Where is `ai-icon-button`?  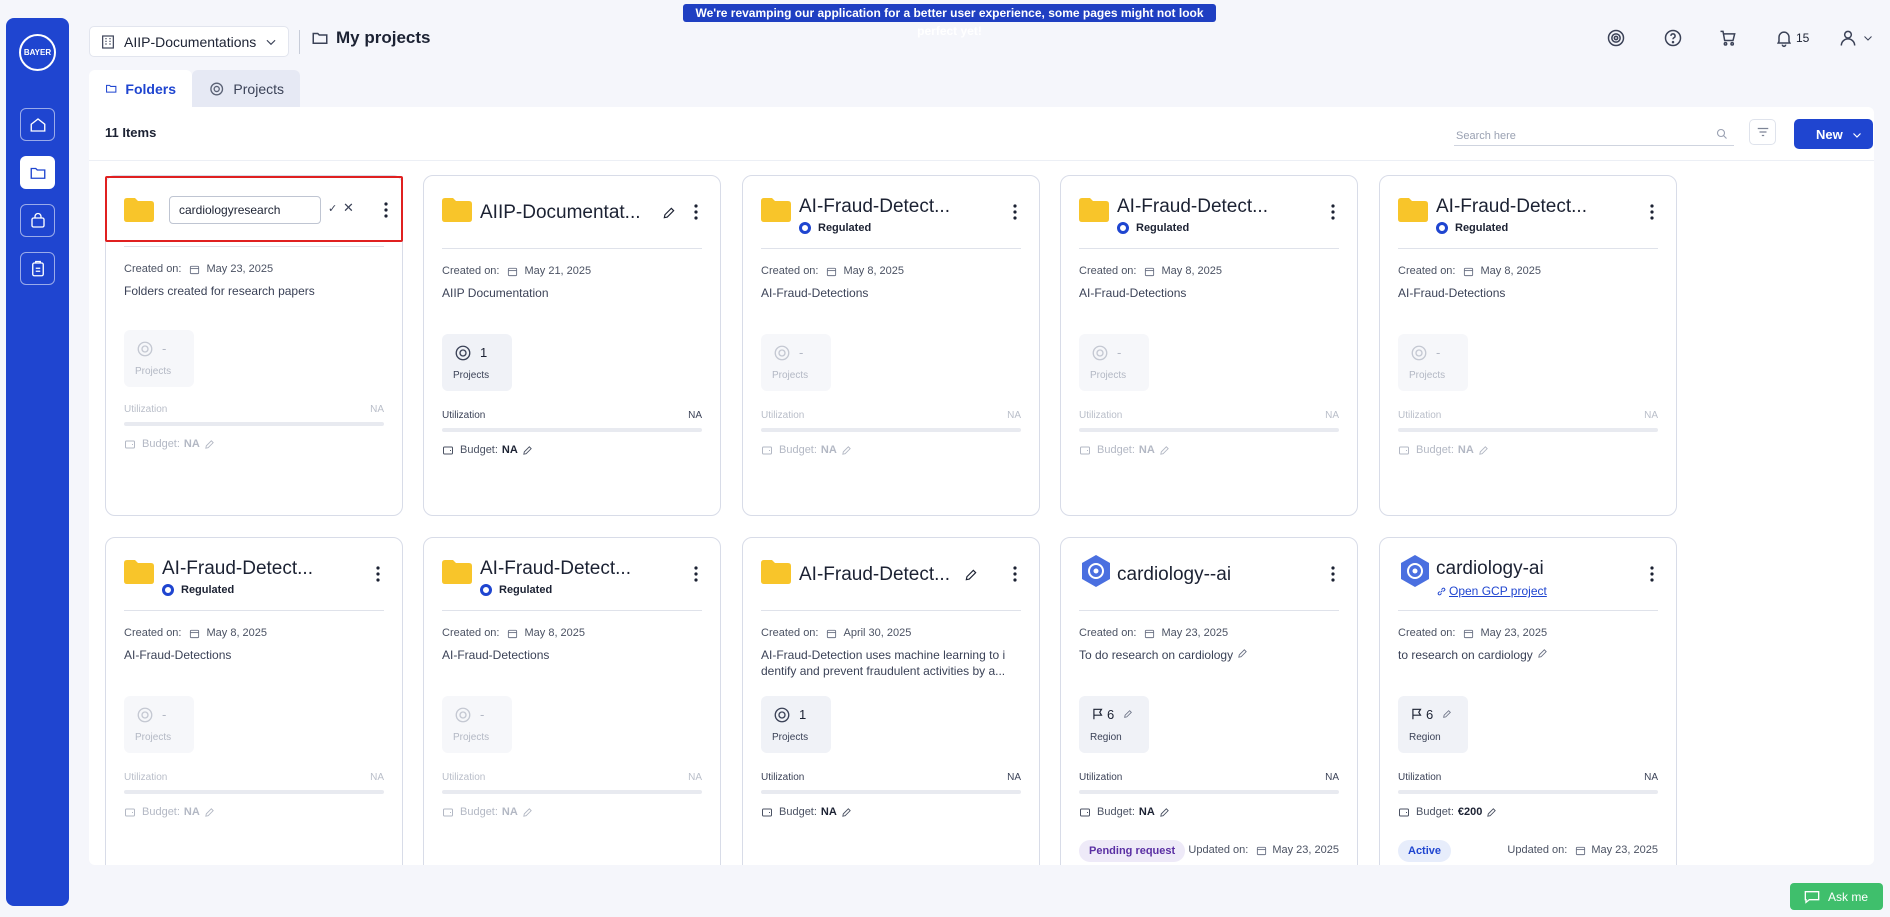
ai-icon-button is located at coordinates (1616, 38).